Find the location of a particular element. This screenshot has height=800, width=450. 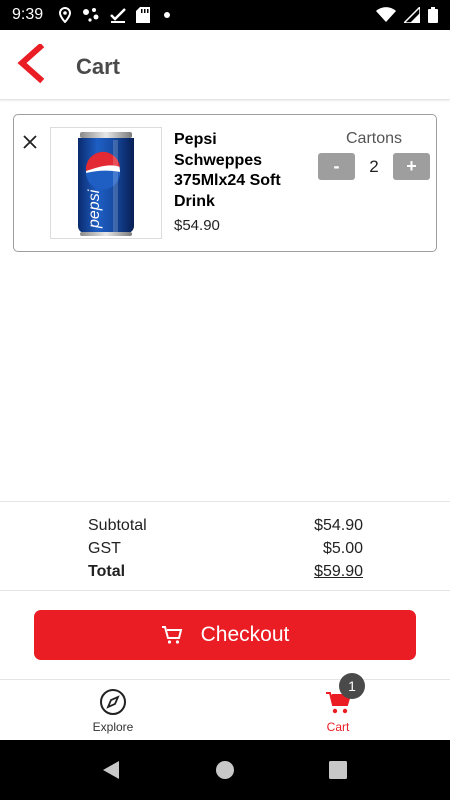

back-triangle-icon is located at coordinates (111, 770).